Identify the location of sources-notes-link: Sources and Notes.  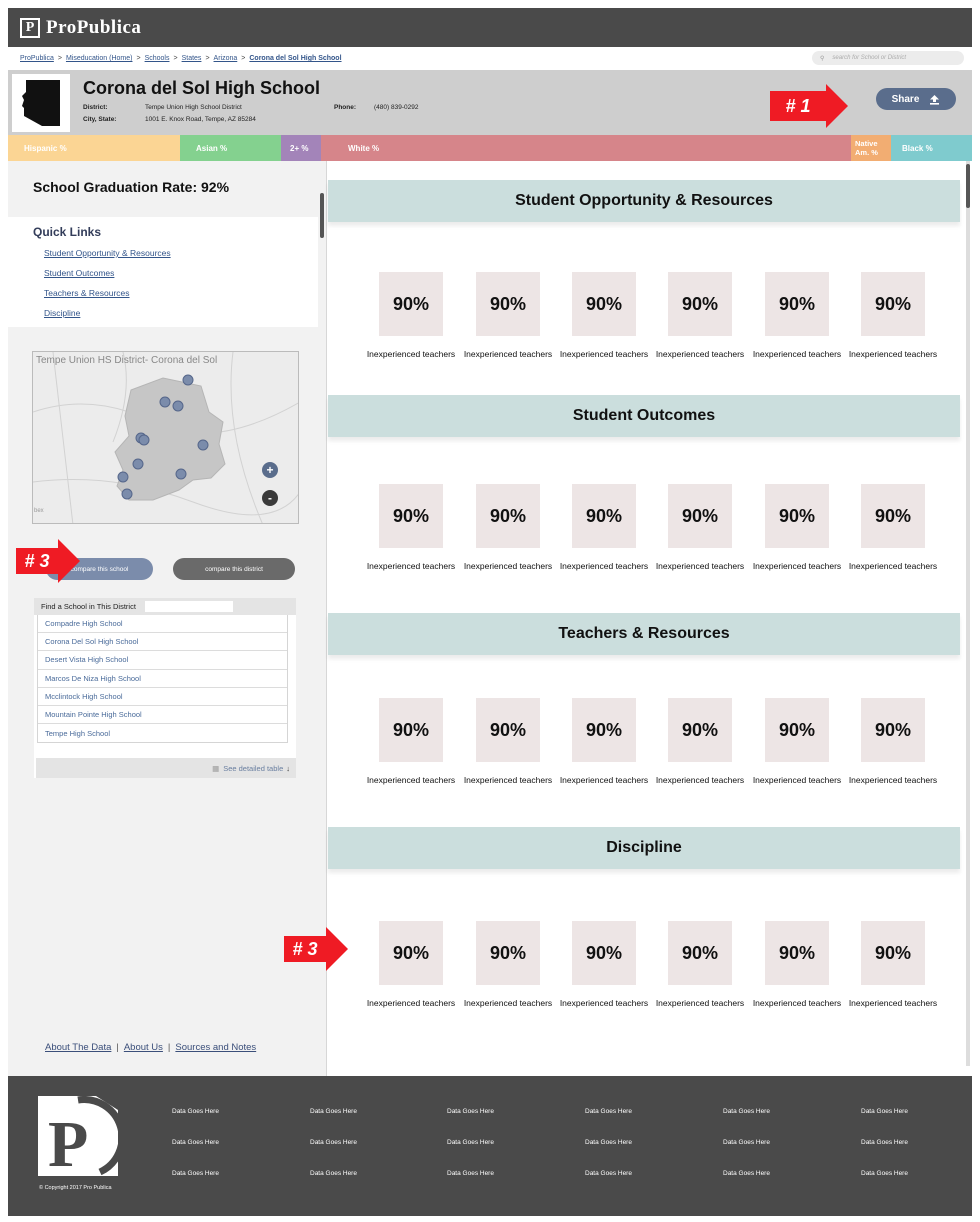
(215, 1047).